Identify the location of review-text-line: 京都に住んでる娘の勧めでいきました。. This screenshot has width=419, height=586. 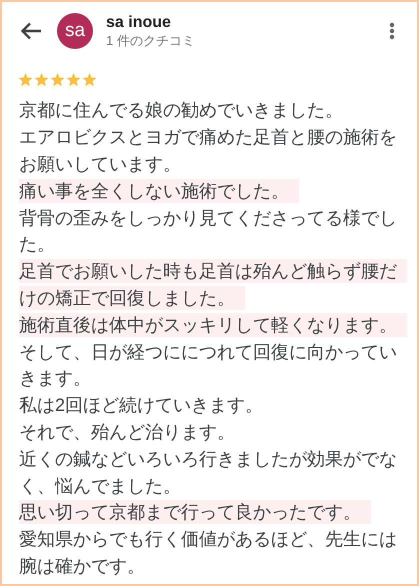
(181, 110).